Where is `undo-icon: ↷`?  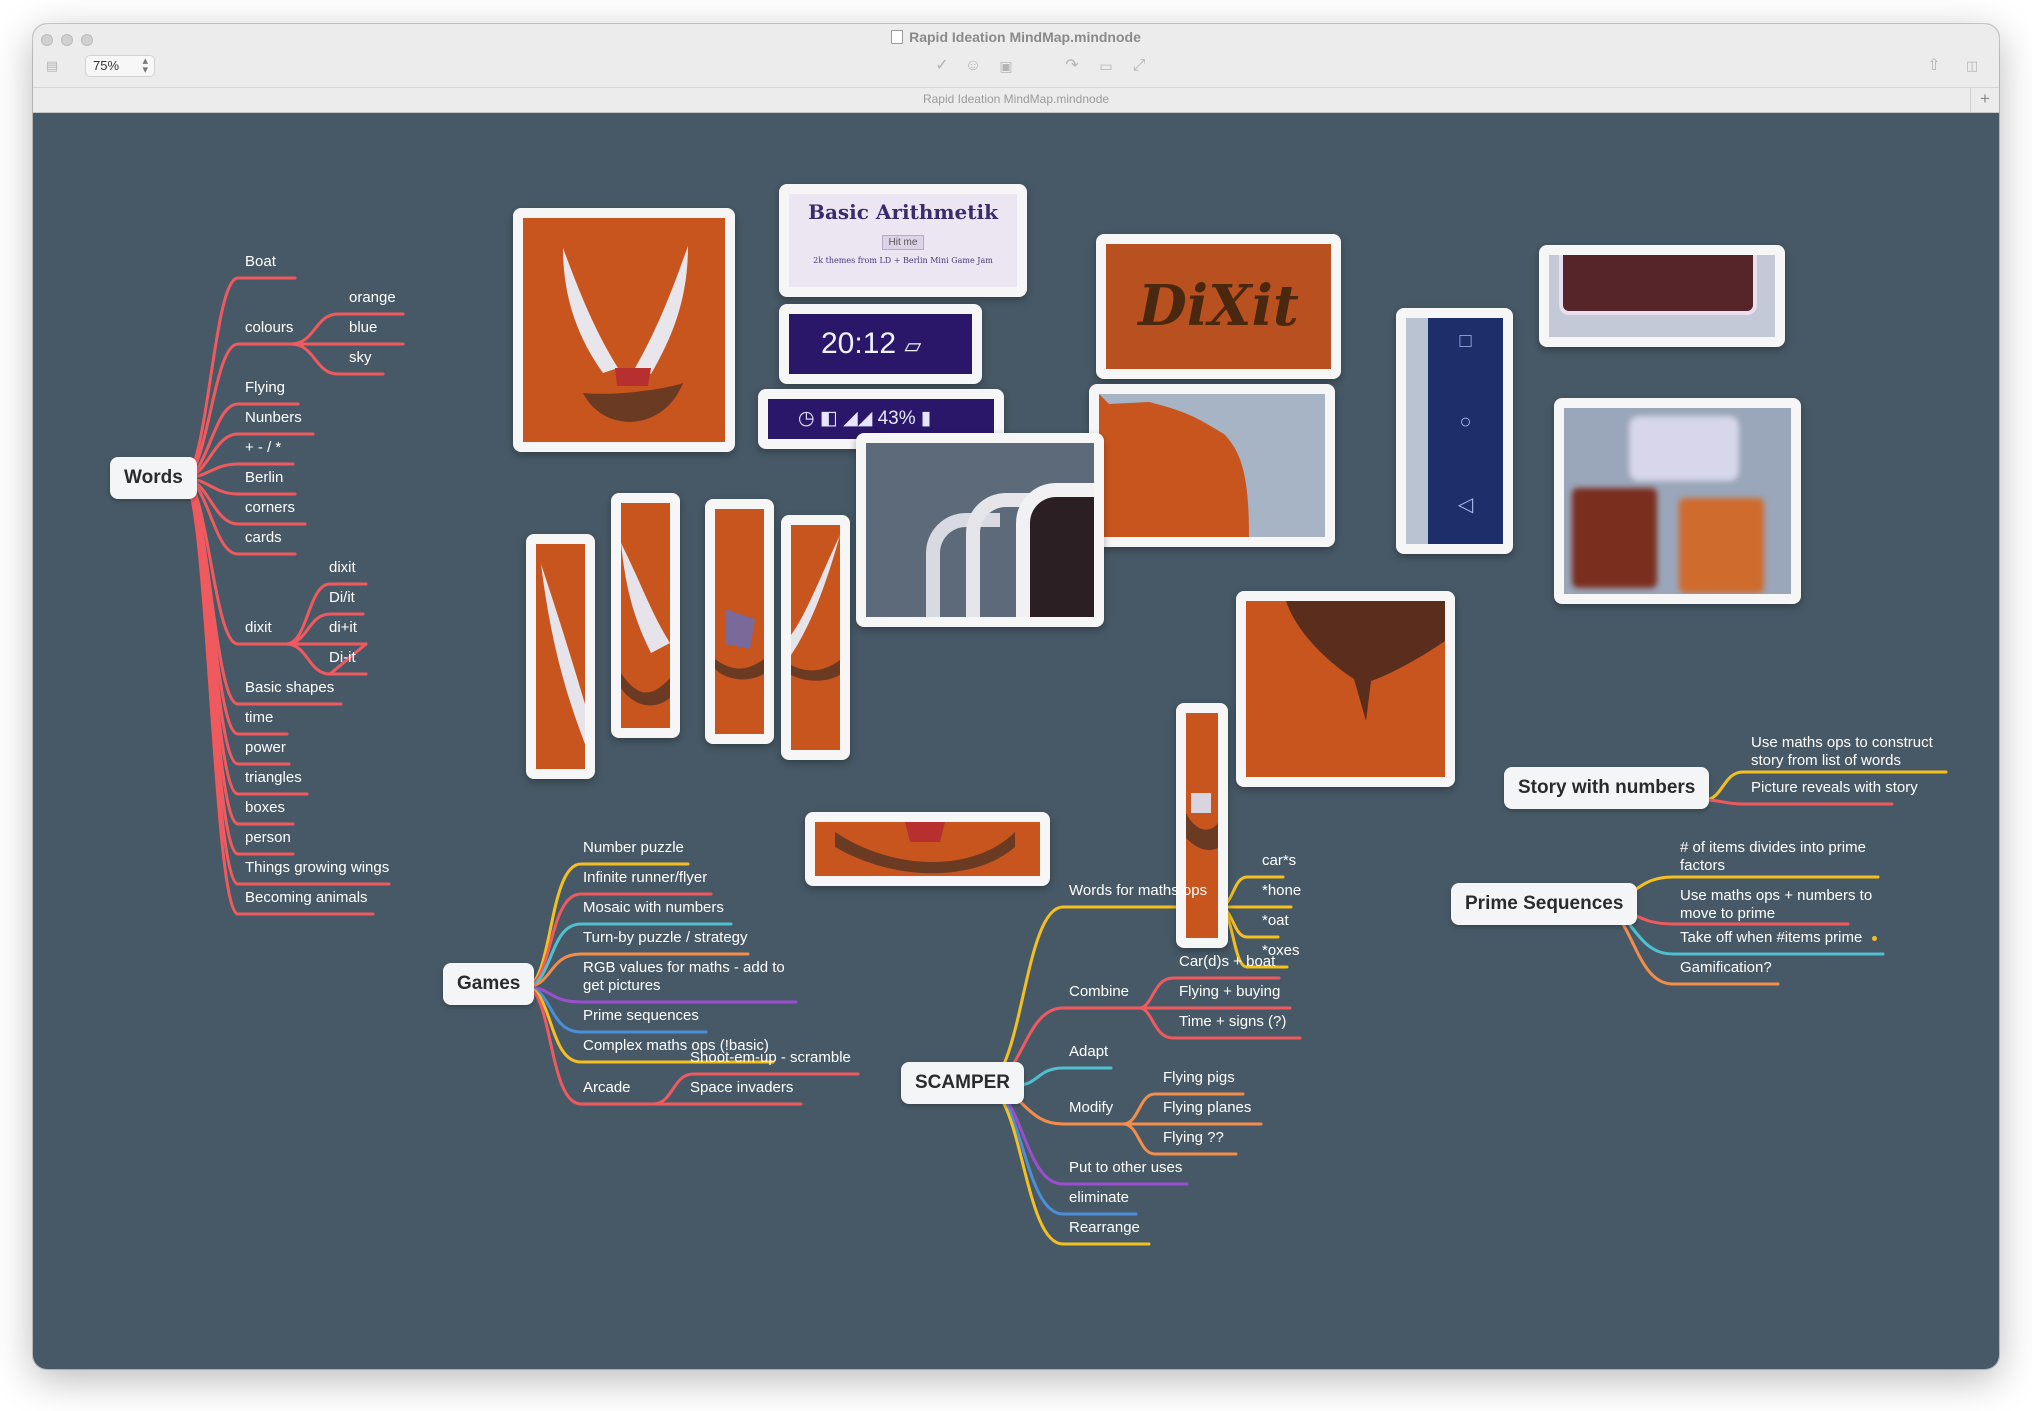 undo-icon: ↷ is located at coordinates (1072, 66).